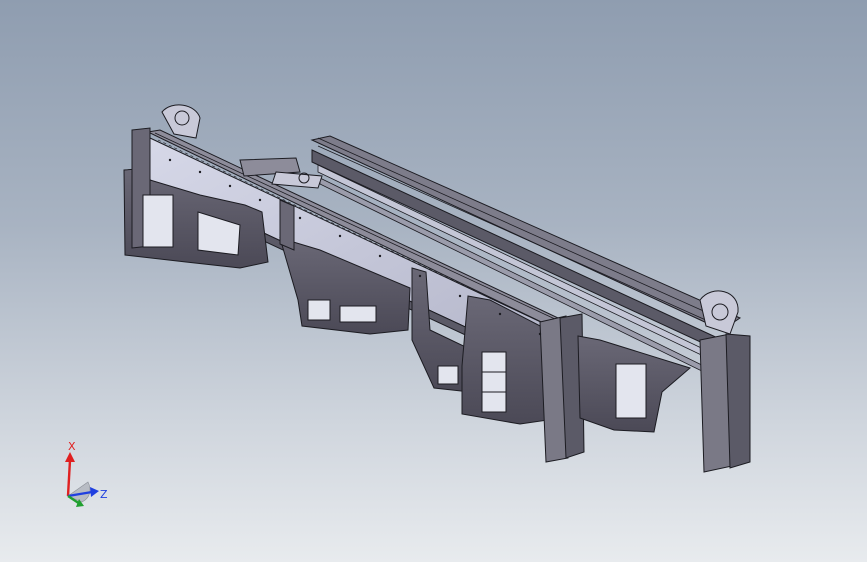  I want to click on triad-x-arrow, so click(70, 457).